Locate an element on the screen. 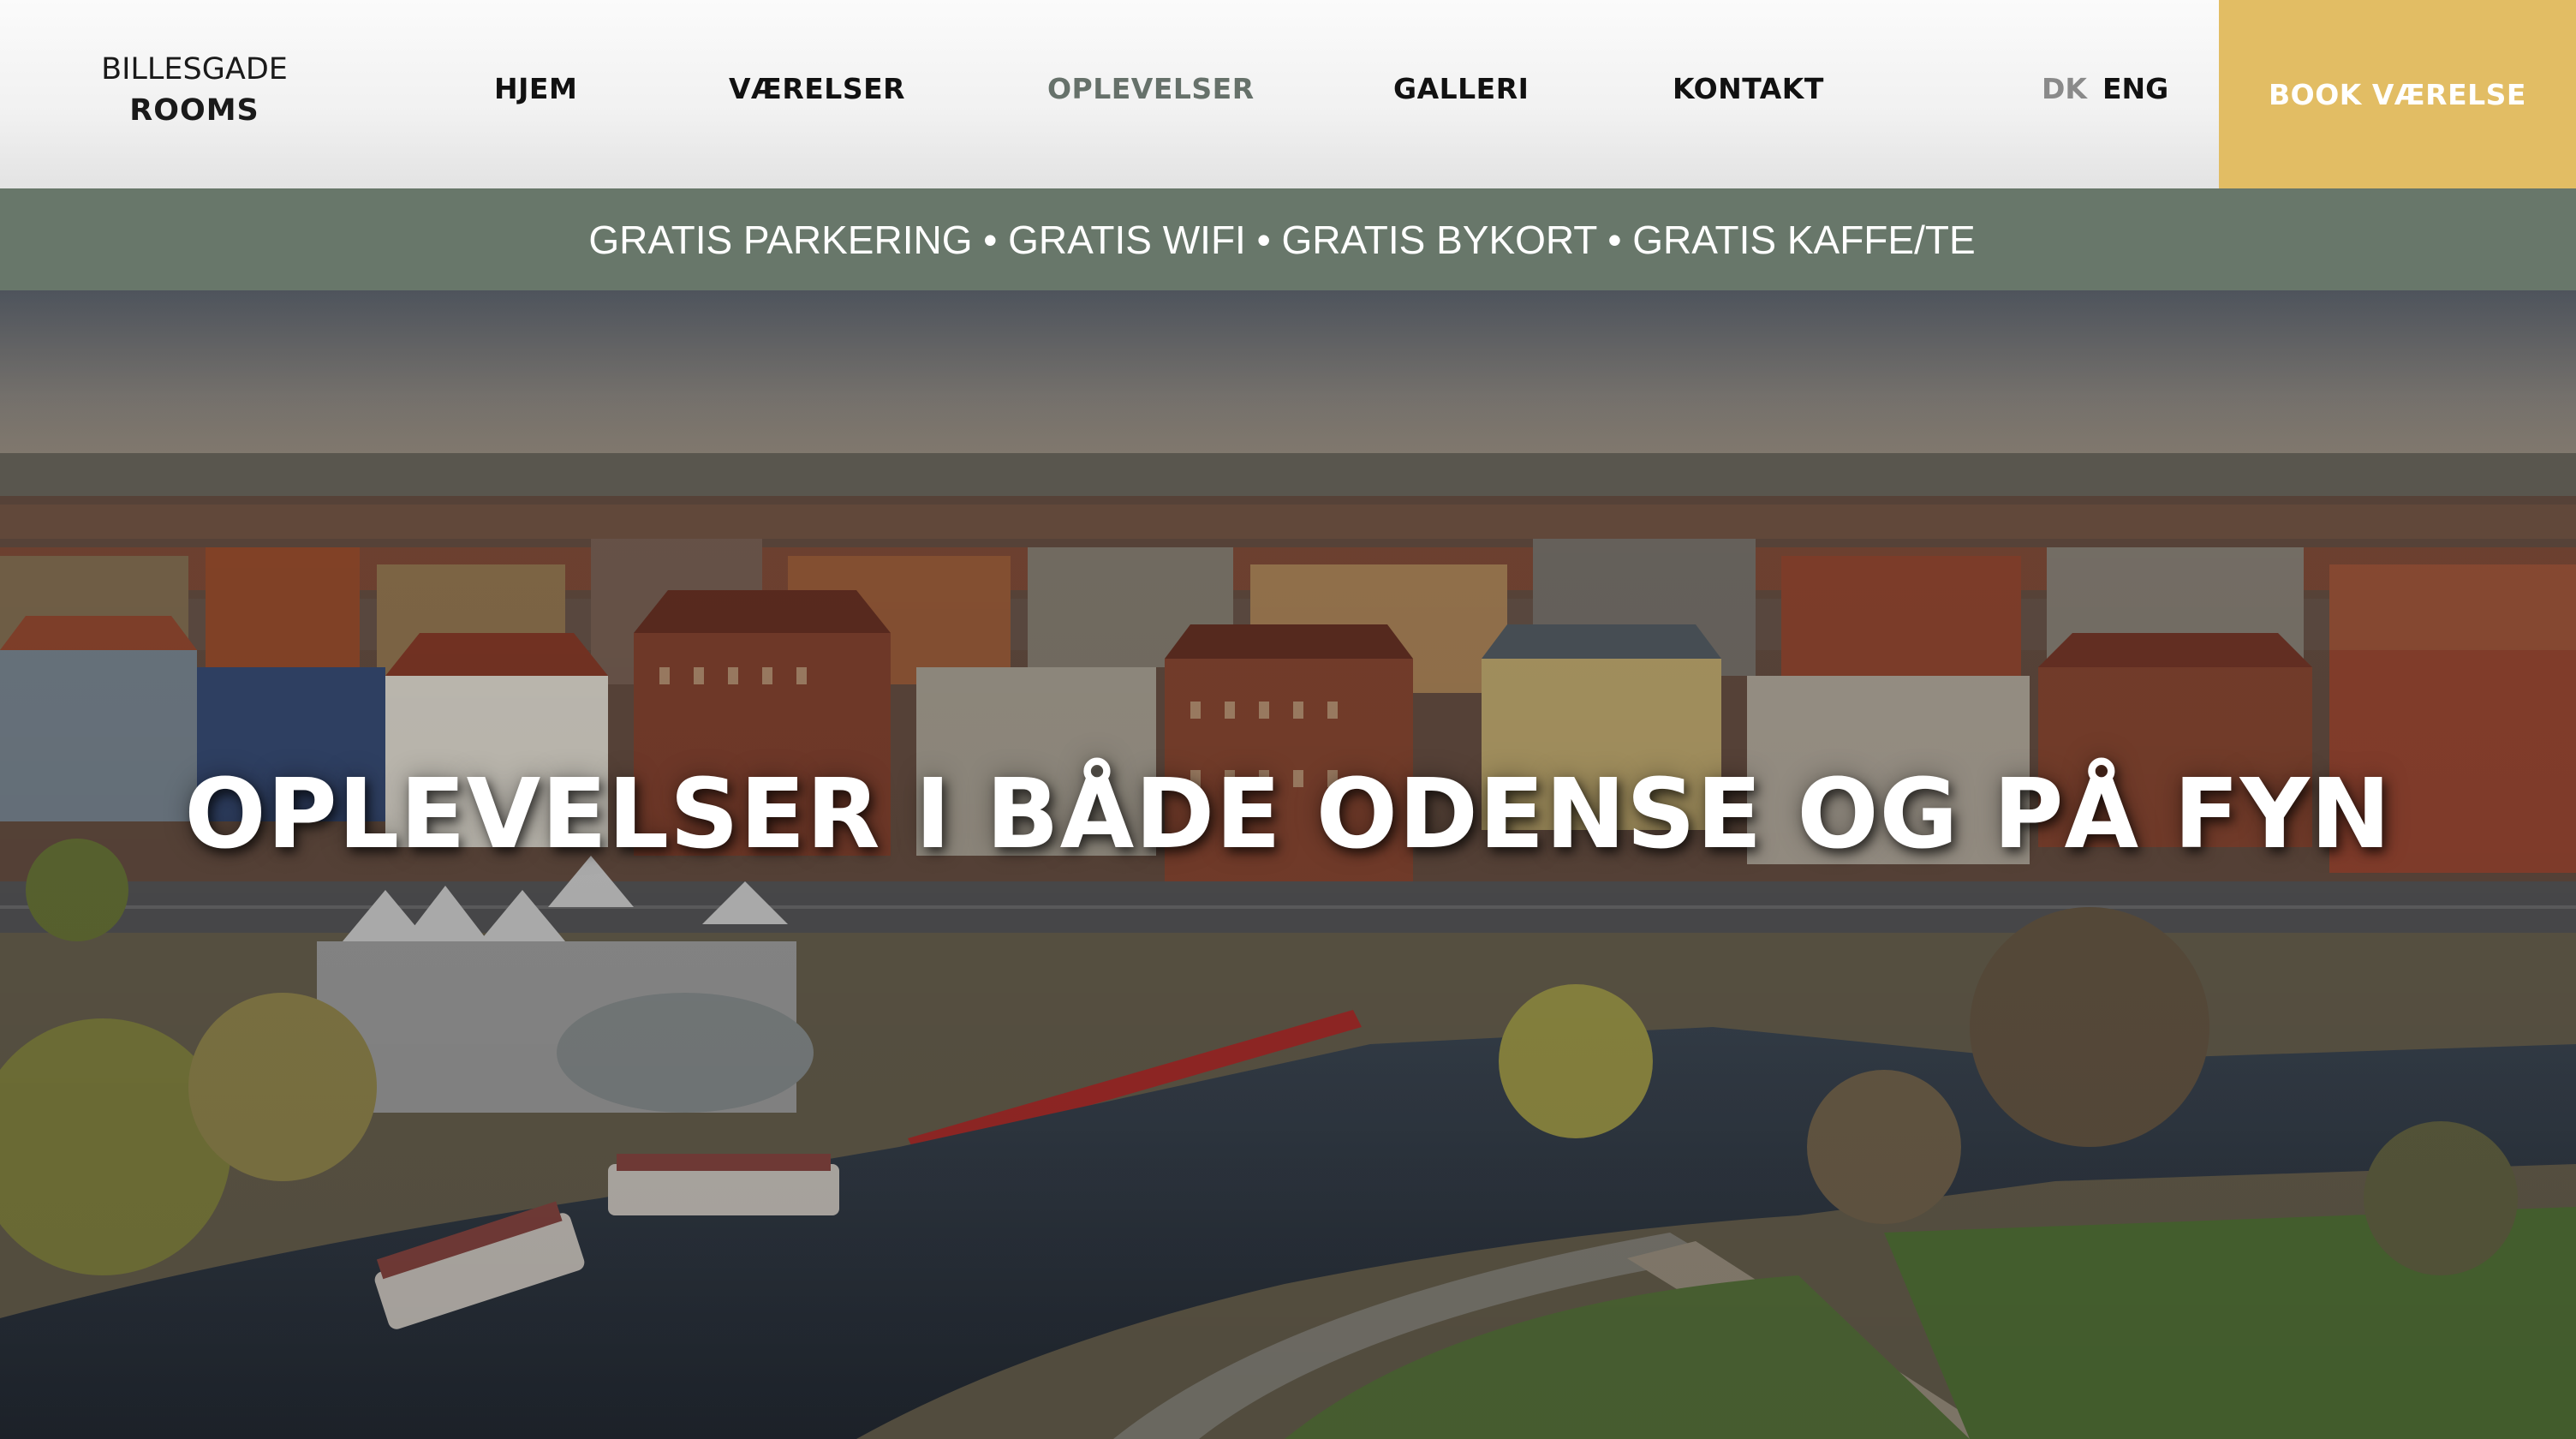 The width and height of the screenshot is (2576, 1439). nav-item-oplevelser: OPLEVELSER is located at coordinates (1151, 88).